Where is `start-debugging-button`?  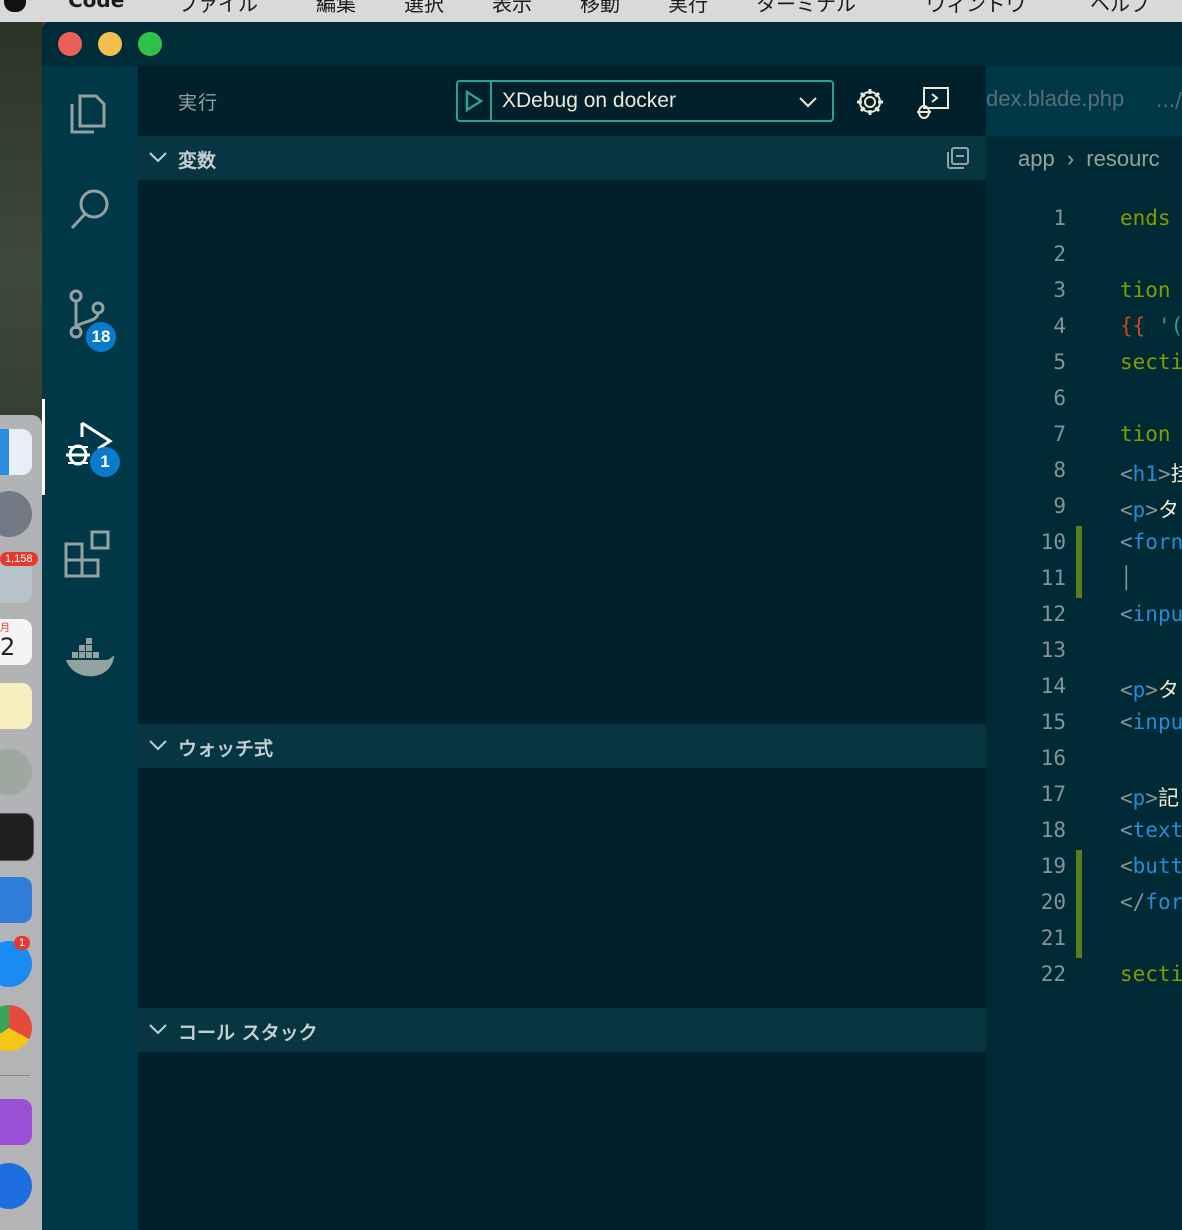
start-debugging-button is located at coordinates (475, 101).